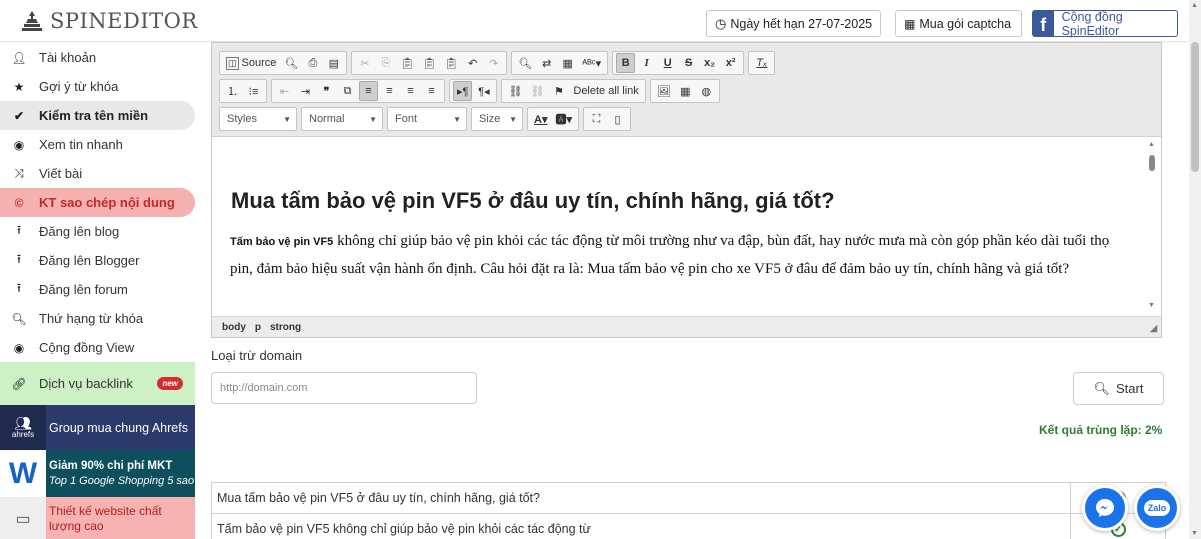 This screenshot has height=539, width=1201. Describe the element at coordinates (97, 318) in the screenshot. I see `sidebar-item-keyword-rank: 🔍︎ Thứ hạng từ khóa` at that location.